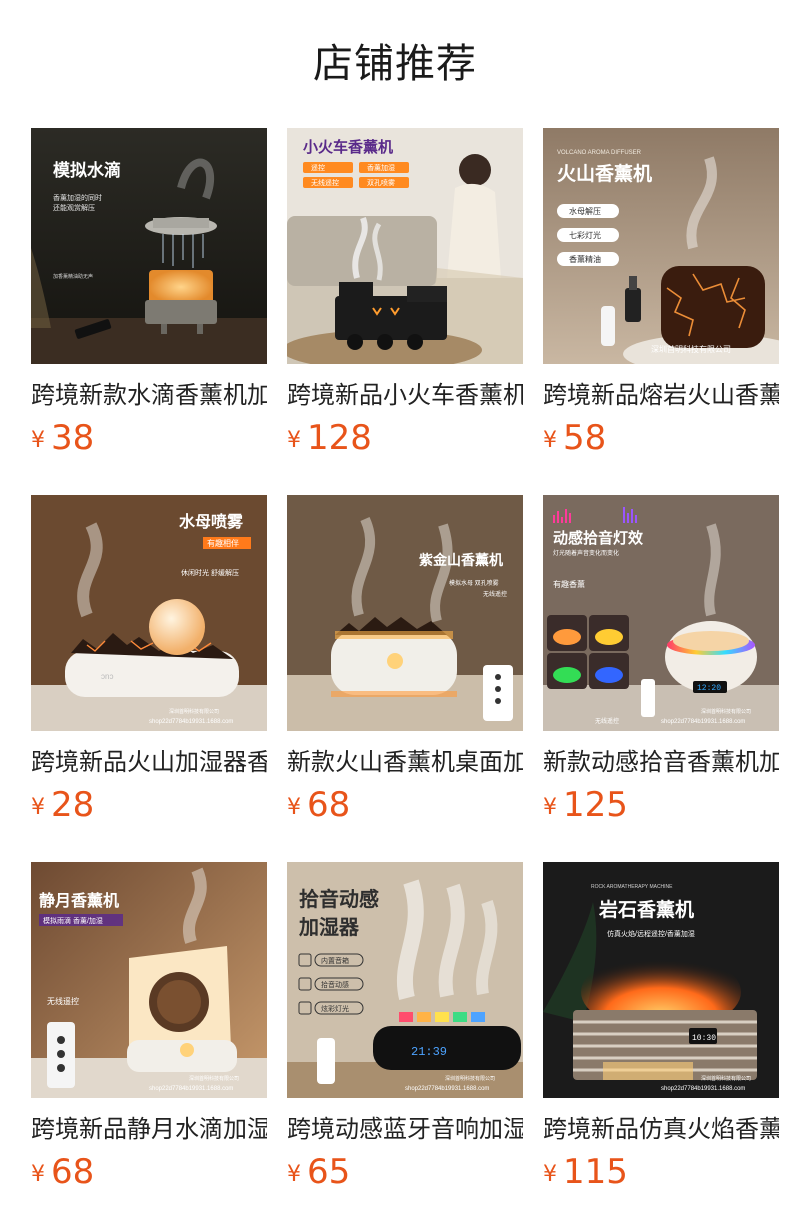  What do you see at coordinates (149, 1129) in the screenshot?
I see `product-name: 跨境新品静月水滴加湿器` at bounding box center [149, 1129].